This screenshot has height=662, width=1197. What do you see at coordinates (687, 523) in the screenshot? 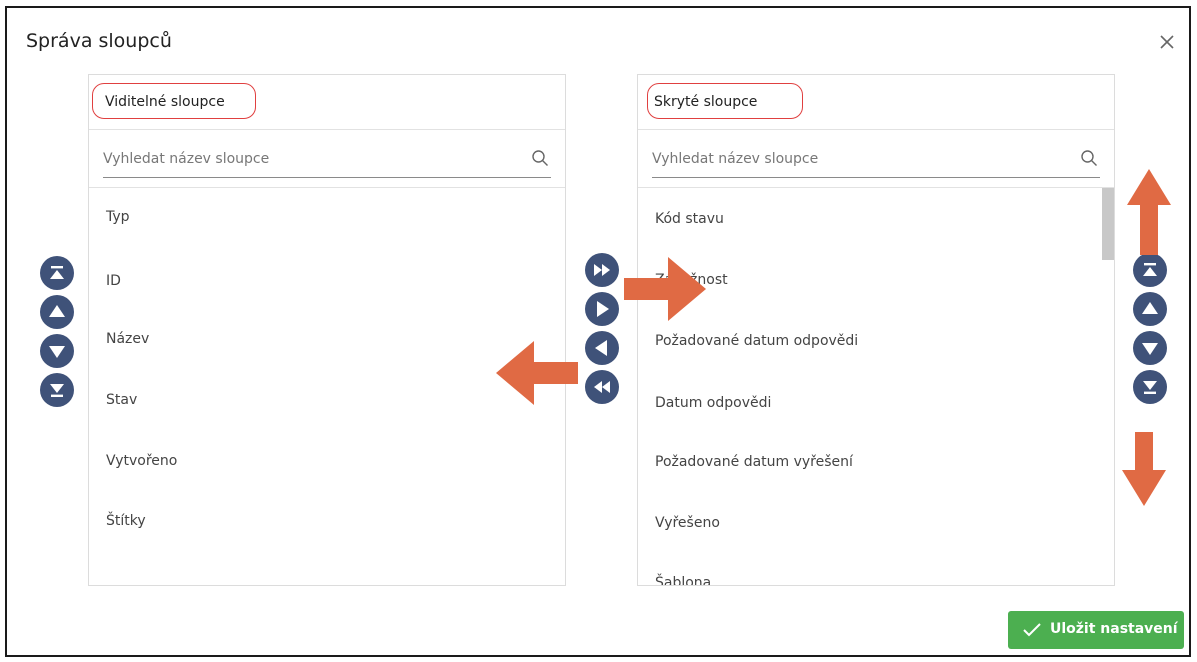
I see `list-item: Vyřešeno` at bounding box center [687, 523].